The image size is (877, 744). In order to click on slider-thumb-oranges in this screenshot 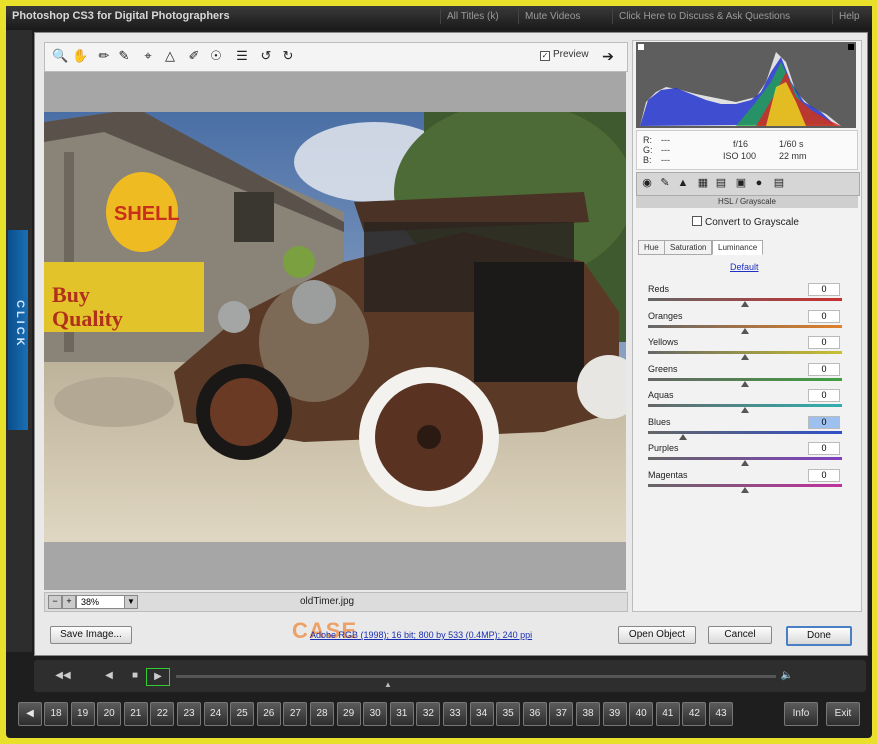, I will do `click(745, 330)`.